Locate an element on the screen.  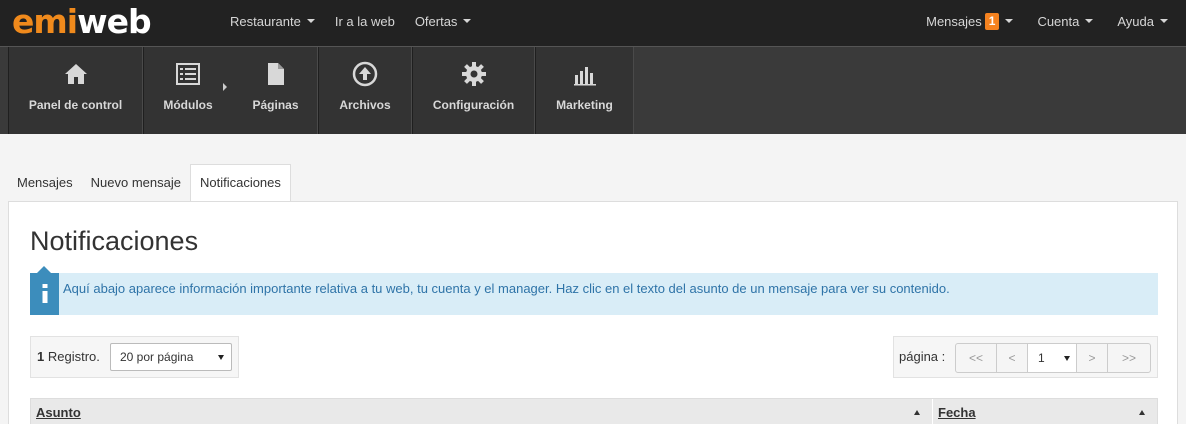
toolbar-modulos-paginas: Módulos Páginas is located at coordinates (230, 90).